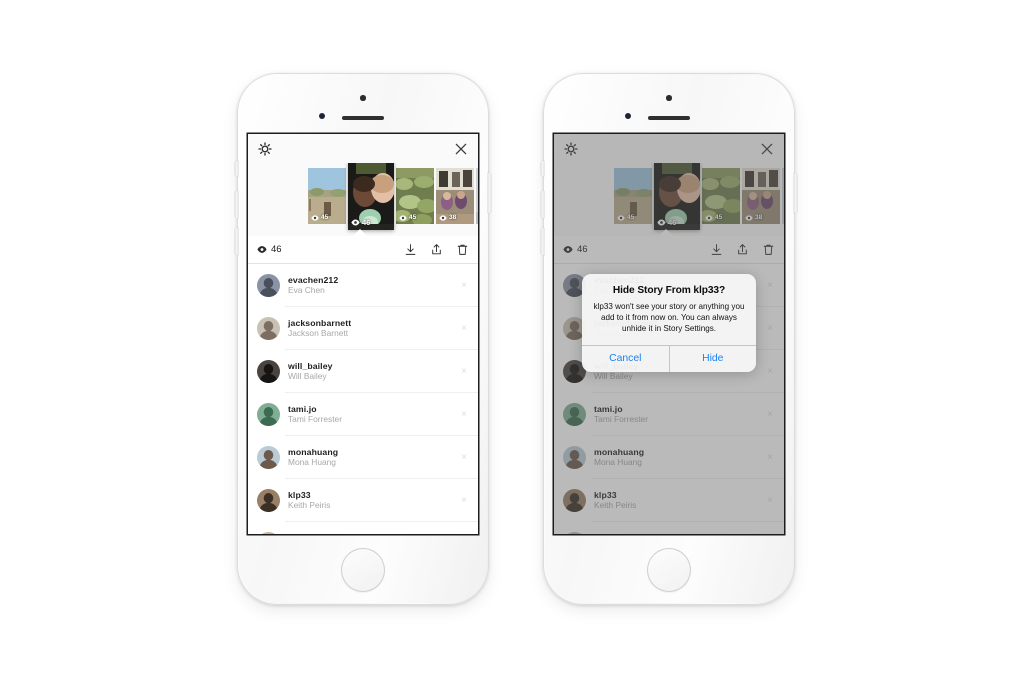  Describe the element at coordinates (310, 366) in the screenshot. I see `viewer-username: will_bailey` at that location.